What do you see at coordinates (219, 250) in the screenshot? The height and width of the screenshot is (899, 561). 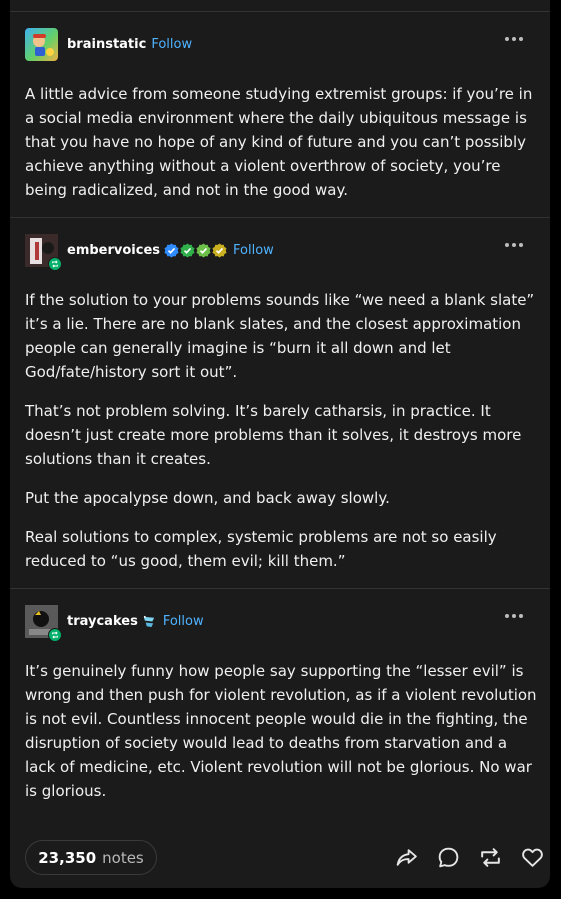 I see `yellow-check-badge-icon` at bounding box center [219, 250].